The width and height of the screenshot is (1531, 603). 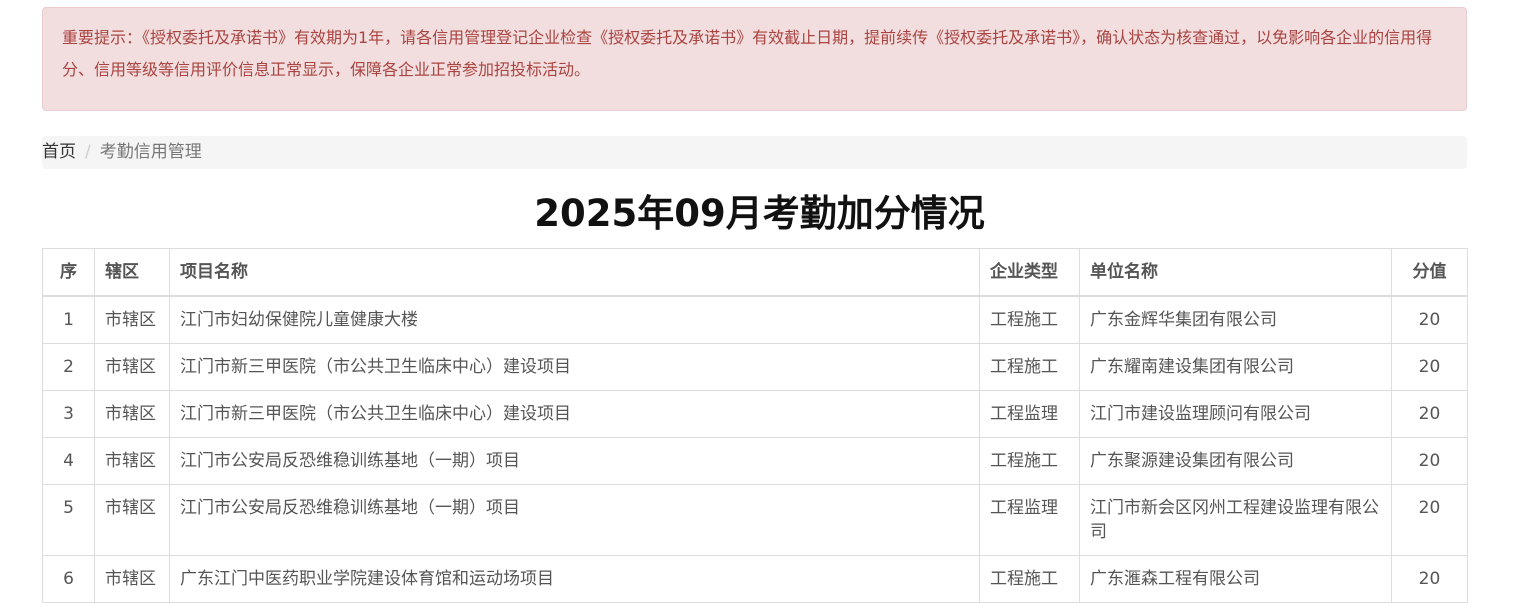 What do you see at coordinates (574, 272) in the screenshot?
I see `header-project: 项目名称` at bounding box center [574, 272].